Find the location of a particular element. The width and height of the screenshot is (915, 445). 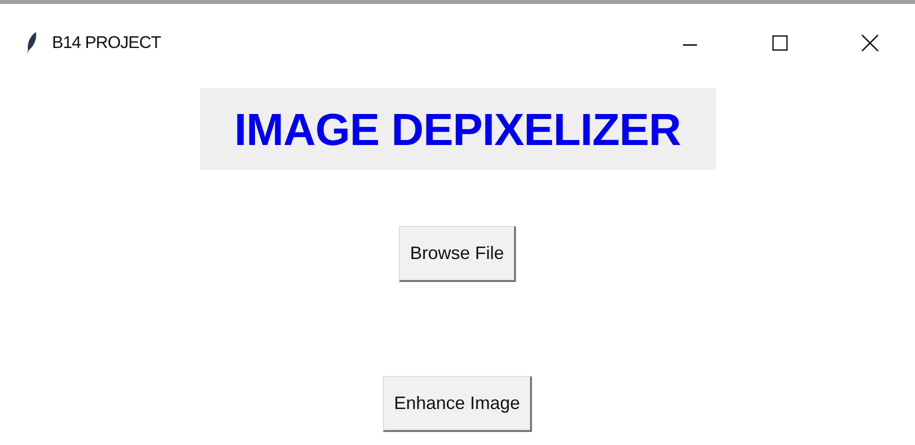

close-icon is located at coordinates (870, 43).